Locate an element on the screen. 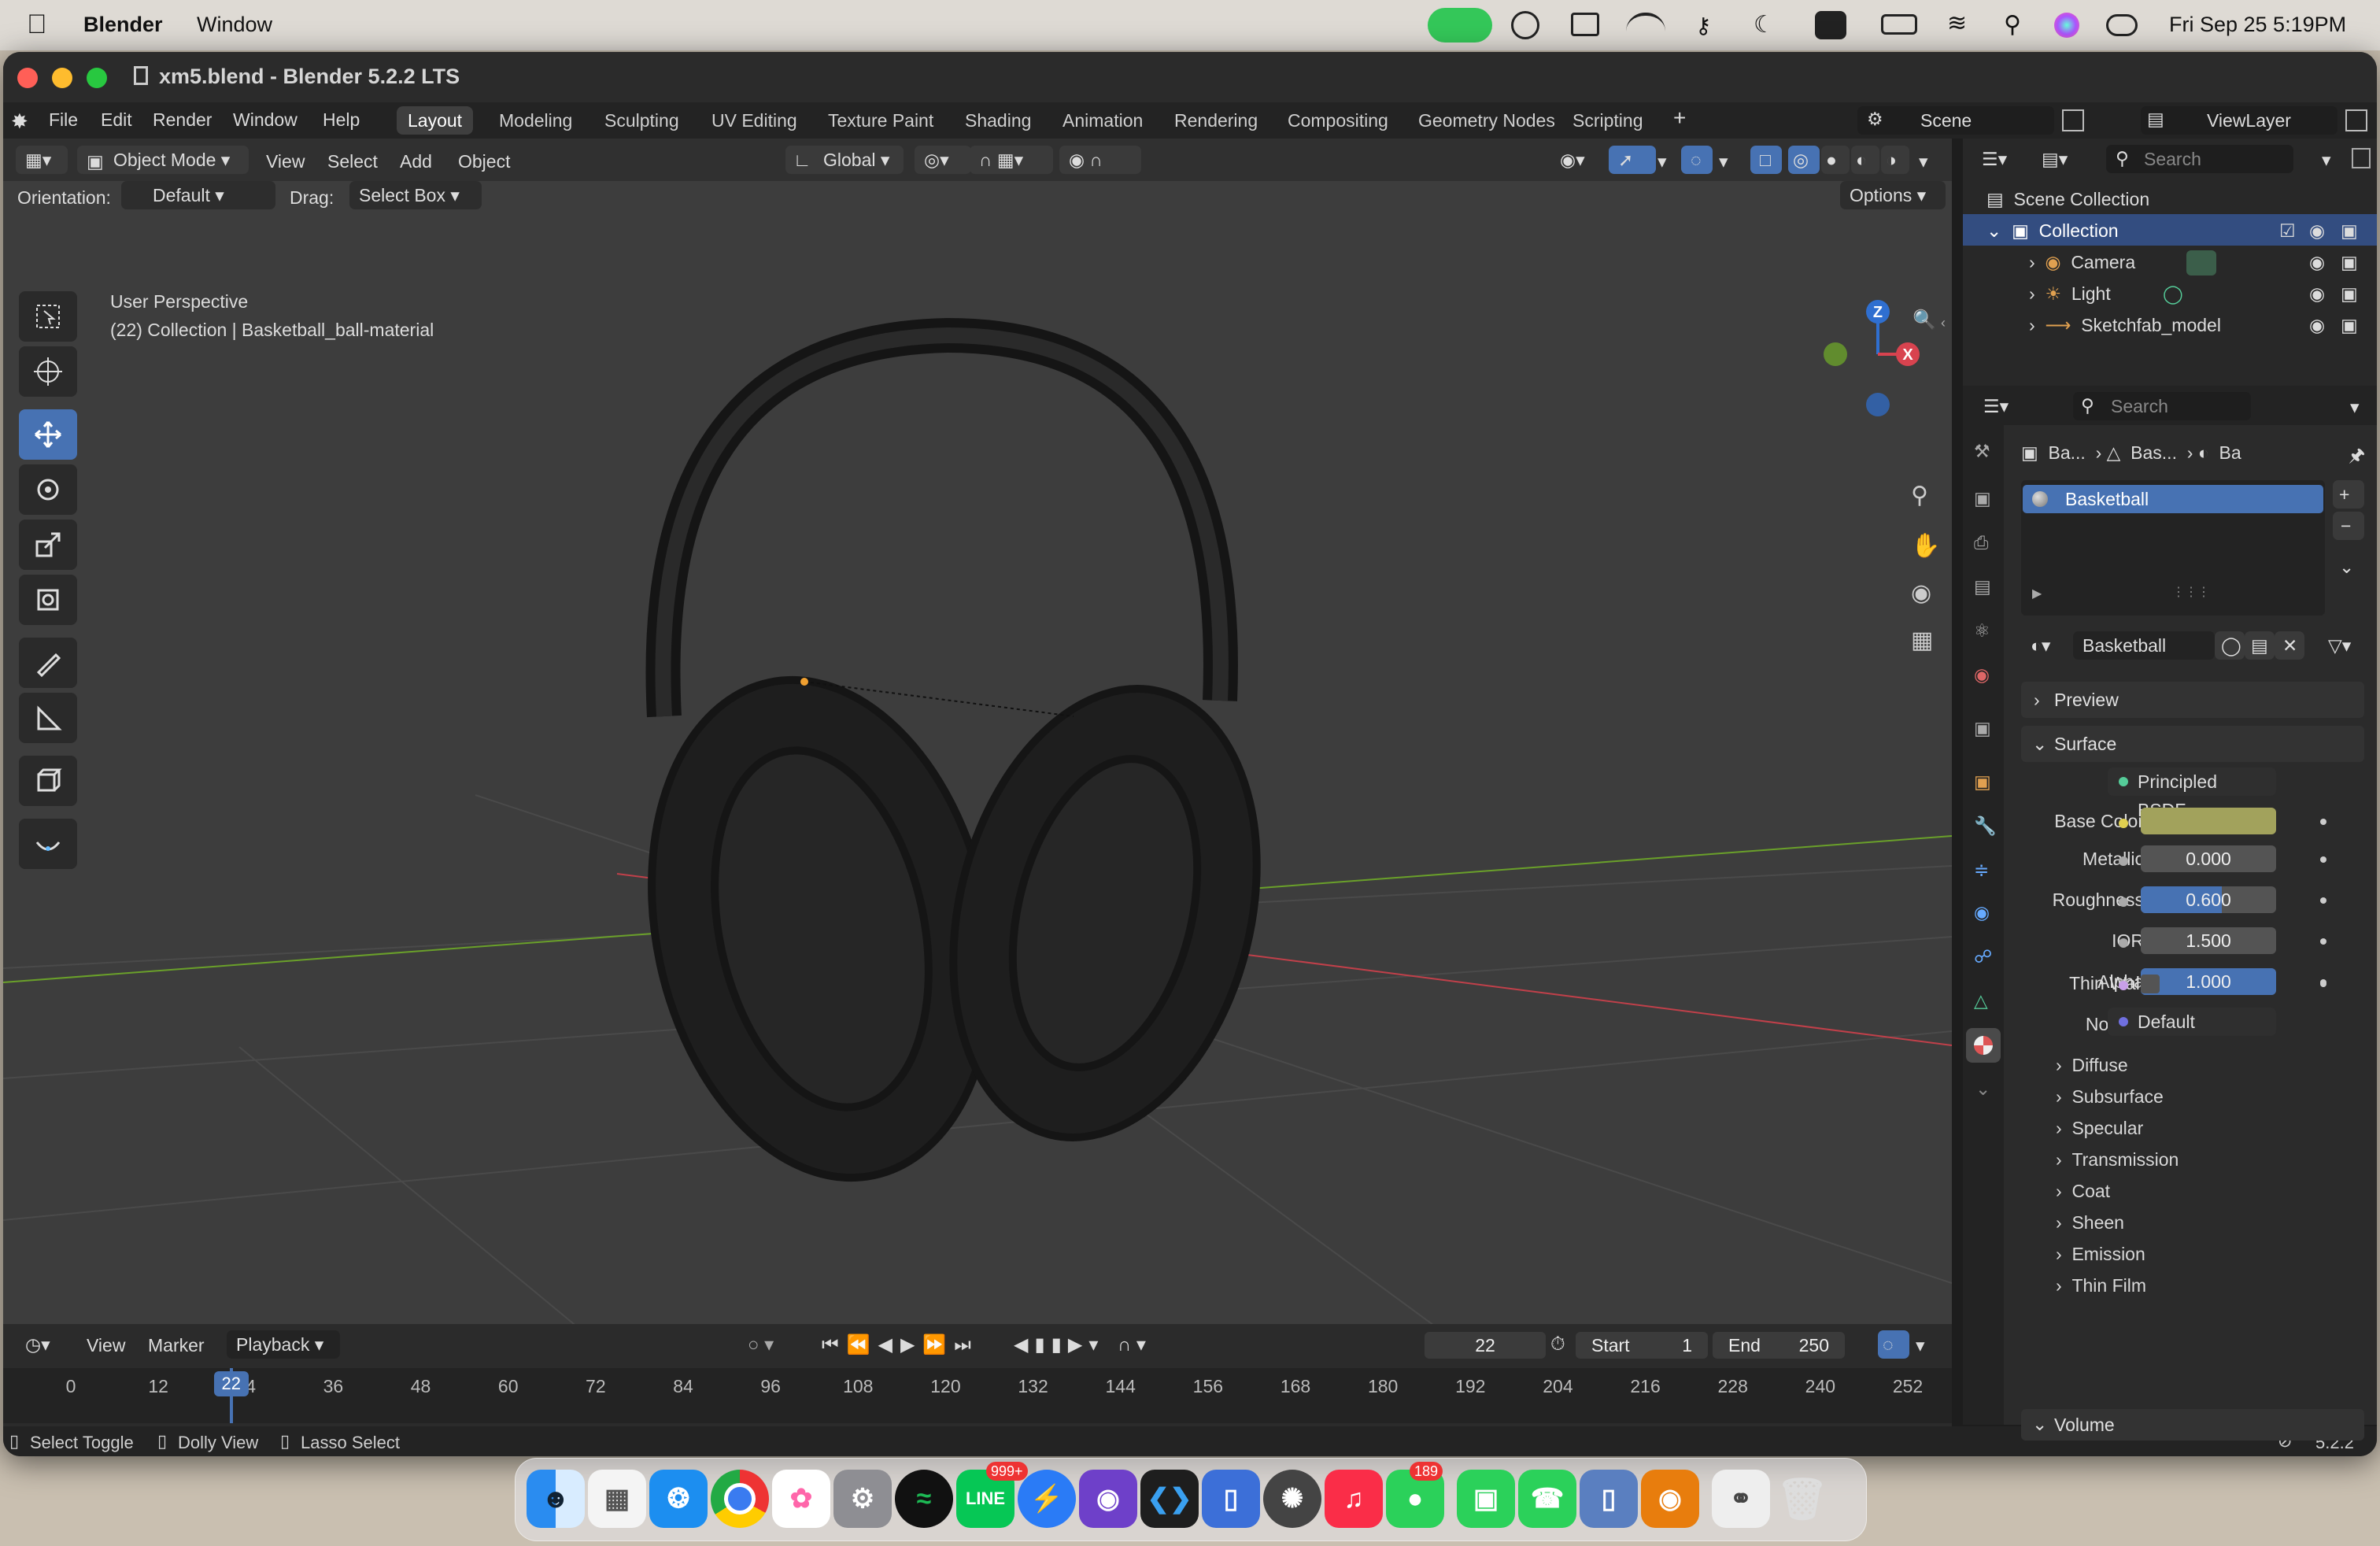 The width and height of the screenshot is (2380, 1546). playback-controls: ⏮⏪◀▶⏩⏭ is located at coordinates (900, 1344).